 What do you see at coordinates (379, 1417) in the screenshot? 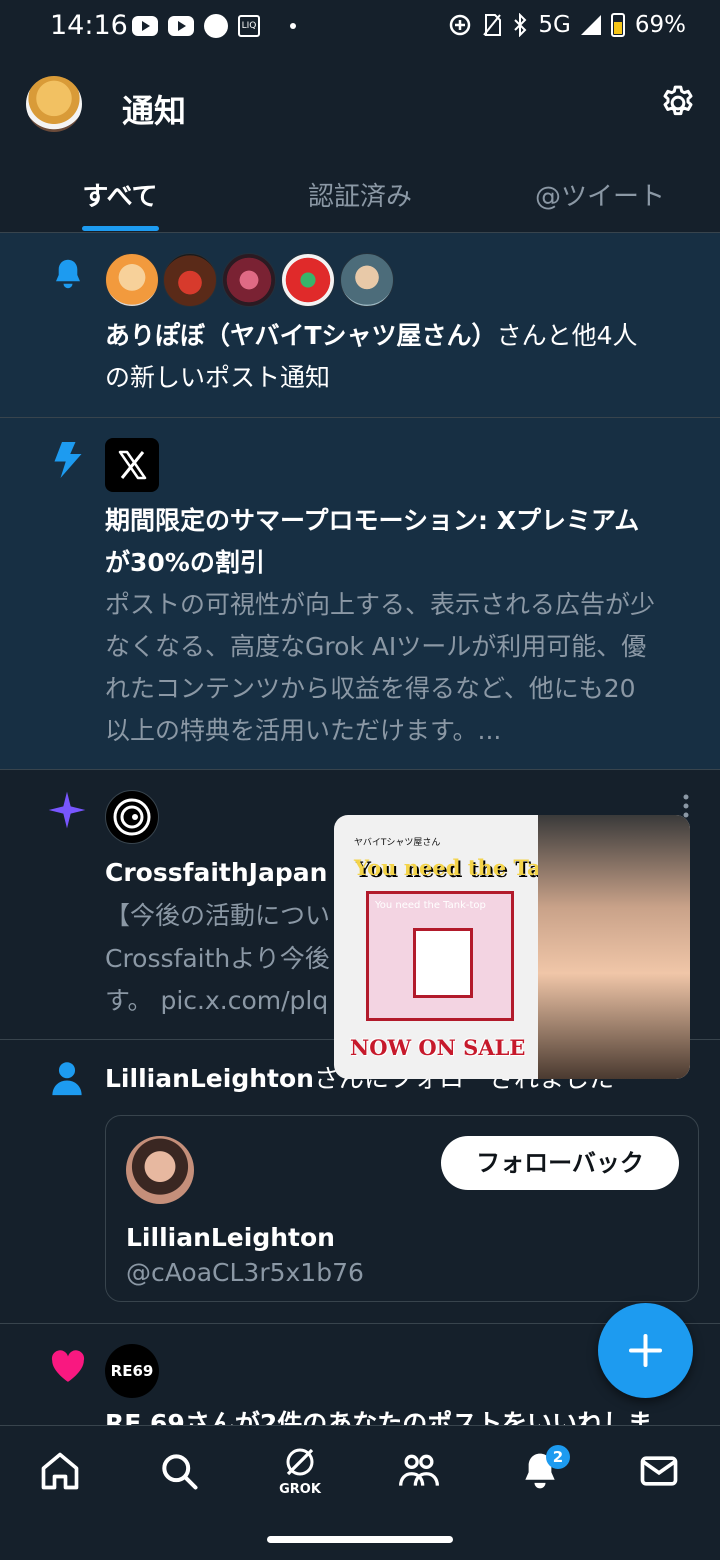
I see `notification-text: RE 69さんが2件のあなたのポストをいいねしま` at bounding box center [379, 1417].